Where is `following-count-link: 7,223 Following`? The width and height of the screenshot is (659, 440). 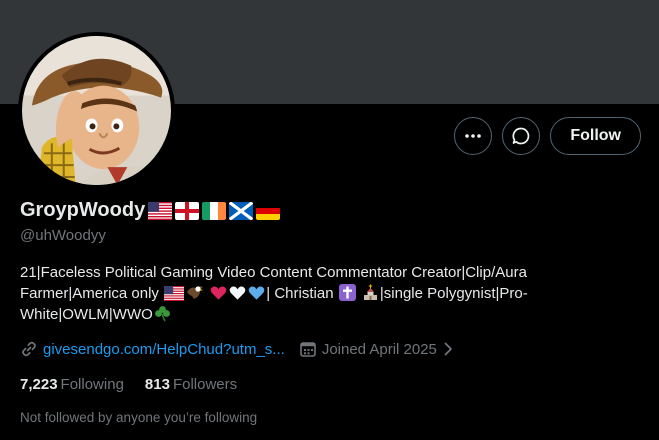
following-count-link: 7,223 Following is located at coordinates (72, 384).